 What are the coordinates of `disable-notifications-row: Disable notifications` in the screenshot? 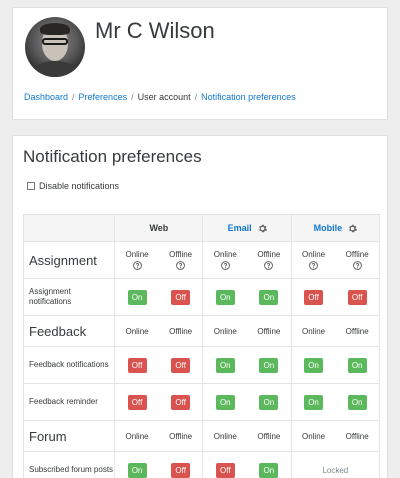 It's located at (73, 186).